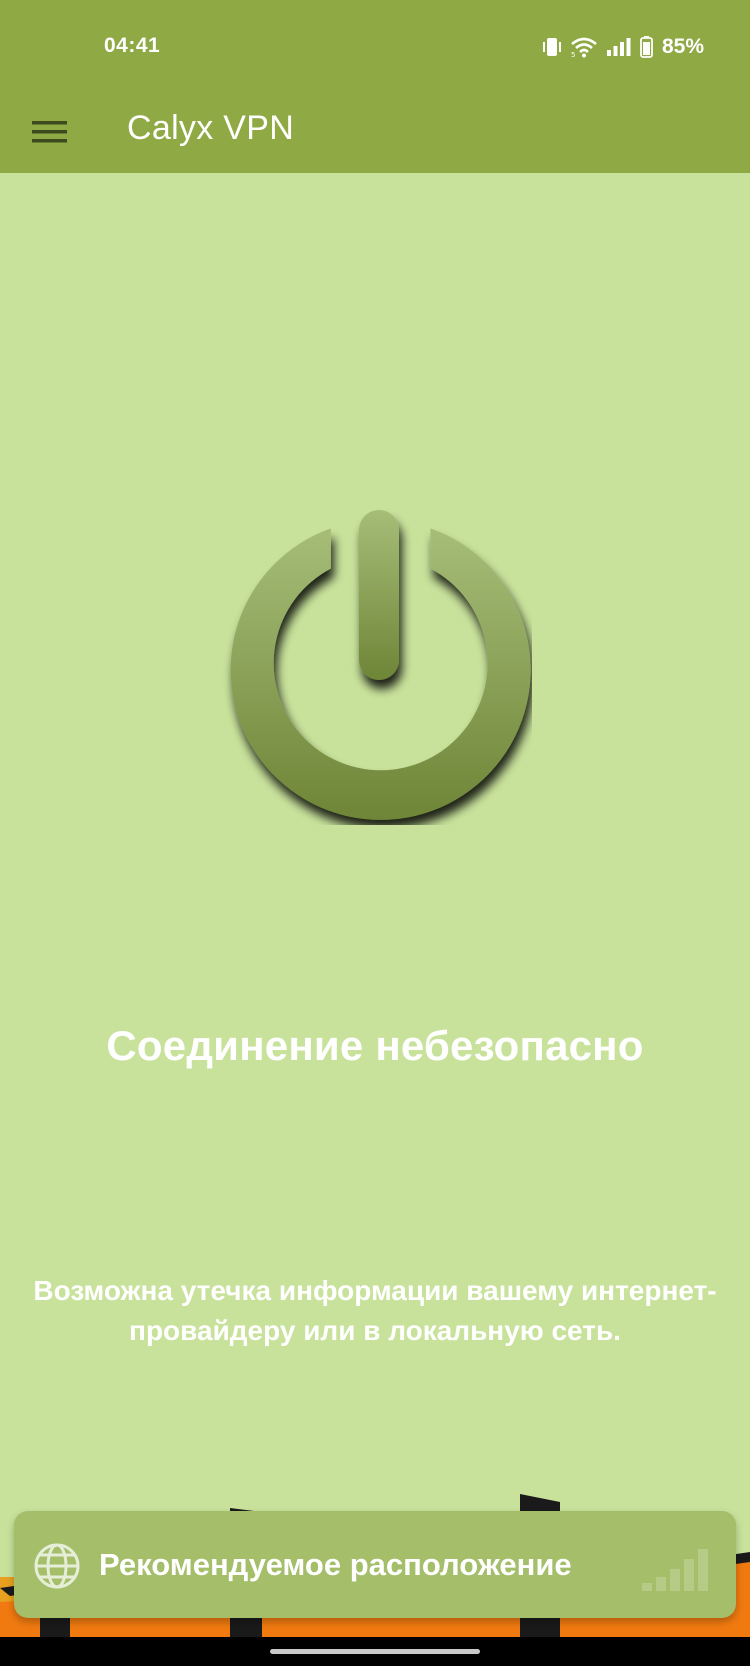 The image size is (750, 1666). Describe the element at coordinates (51, 132) in the screenshot. I see `hamburger-menu-icon` at that location.